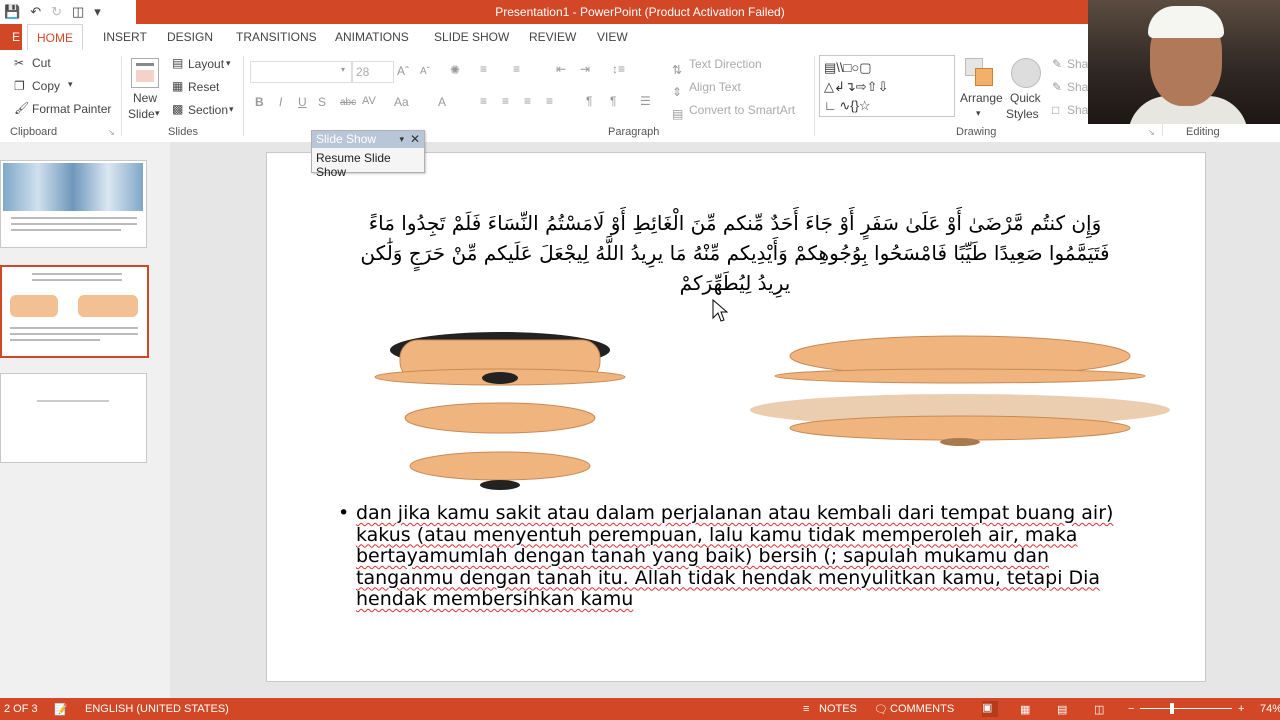 The image size is (1280, 720). What do you see at coordinates (280, 102) in the screenshot?
I see `italic-icon: I` at bounding box center [280, 102].